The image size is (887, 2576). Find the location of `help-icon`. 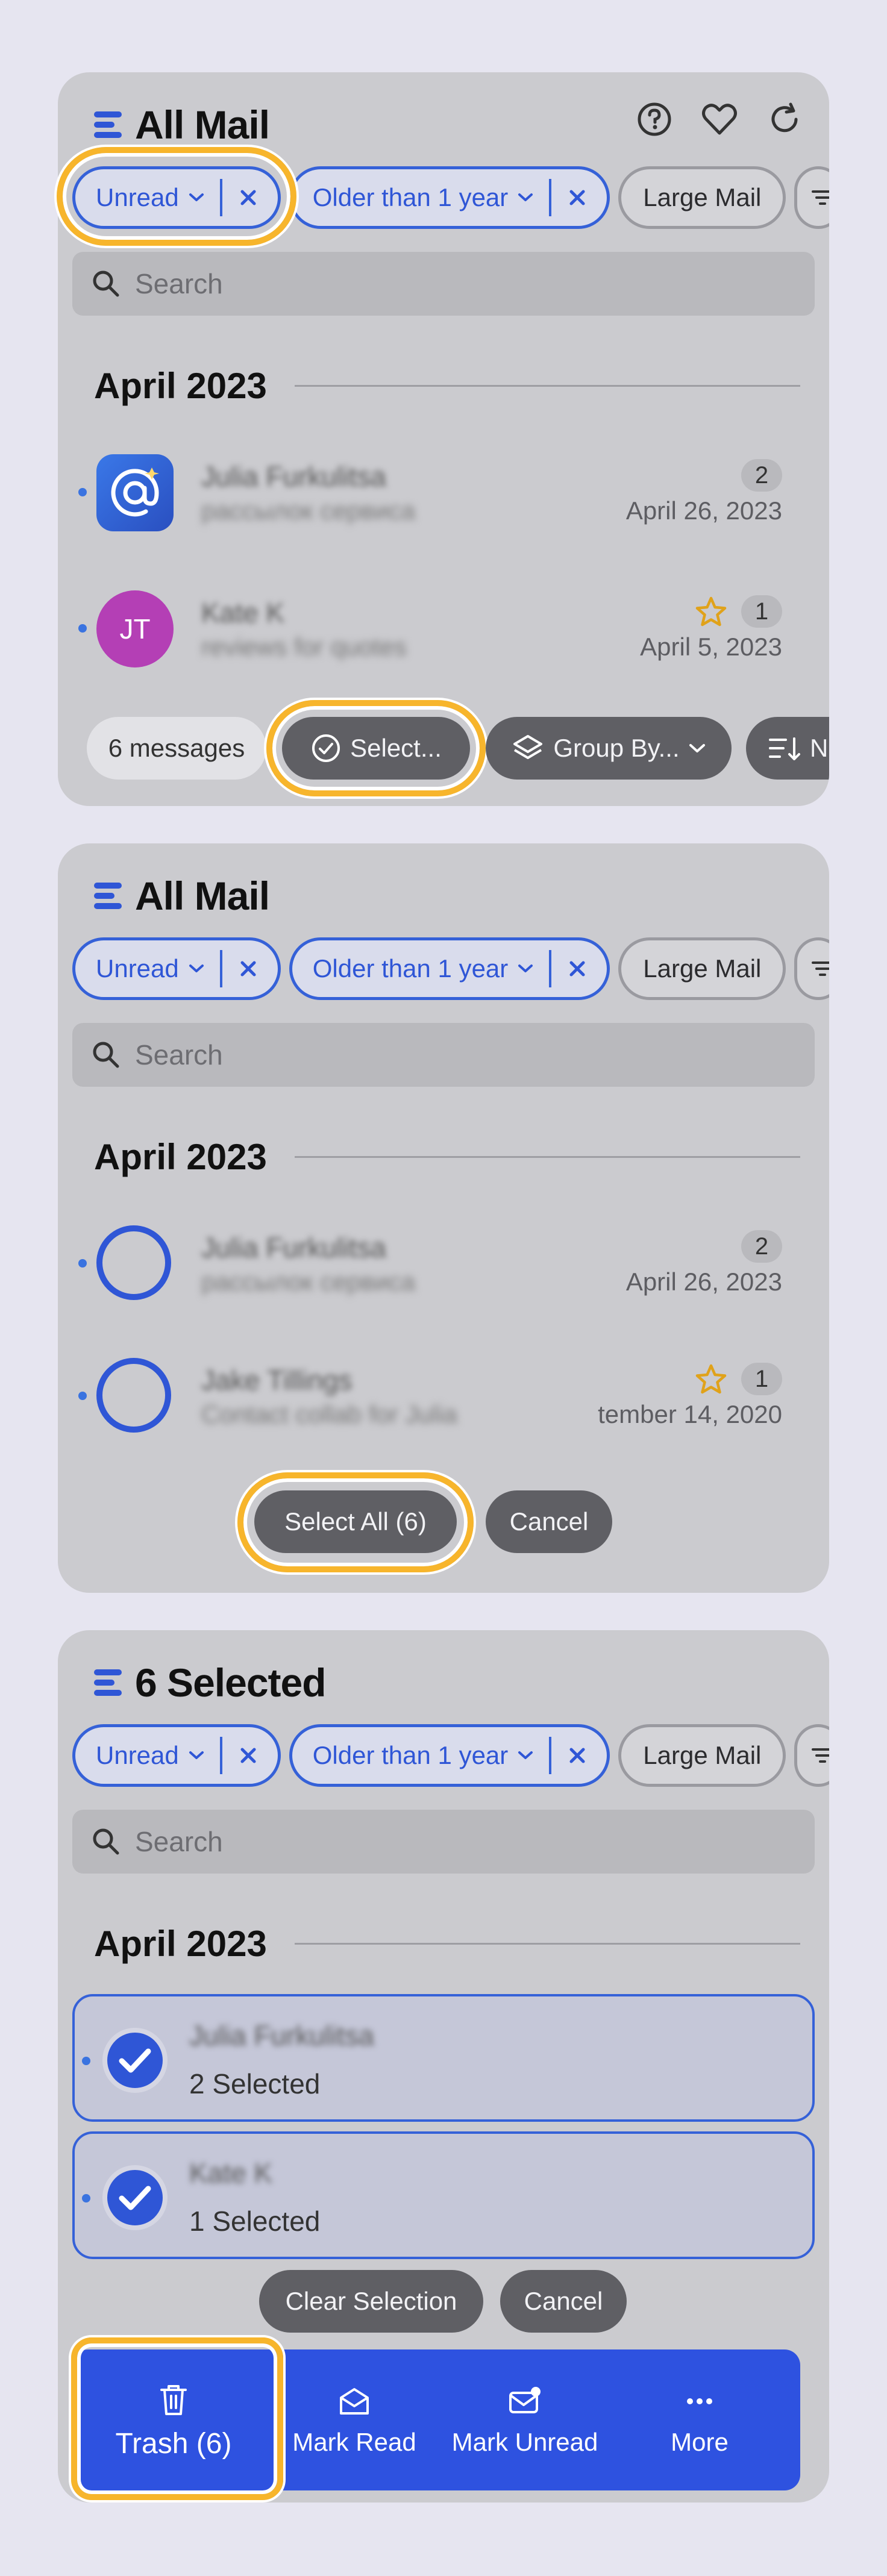

help-icon is located at coordinates (654, 120).